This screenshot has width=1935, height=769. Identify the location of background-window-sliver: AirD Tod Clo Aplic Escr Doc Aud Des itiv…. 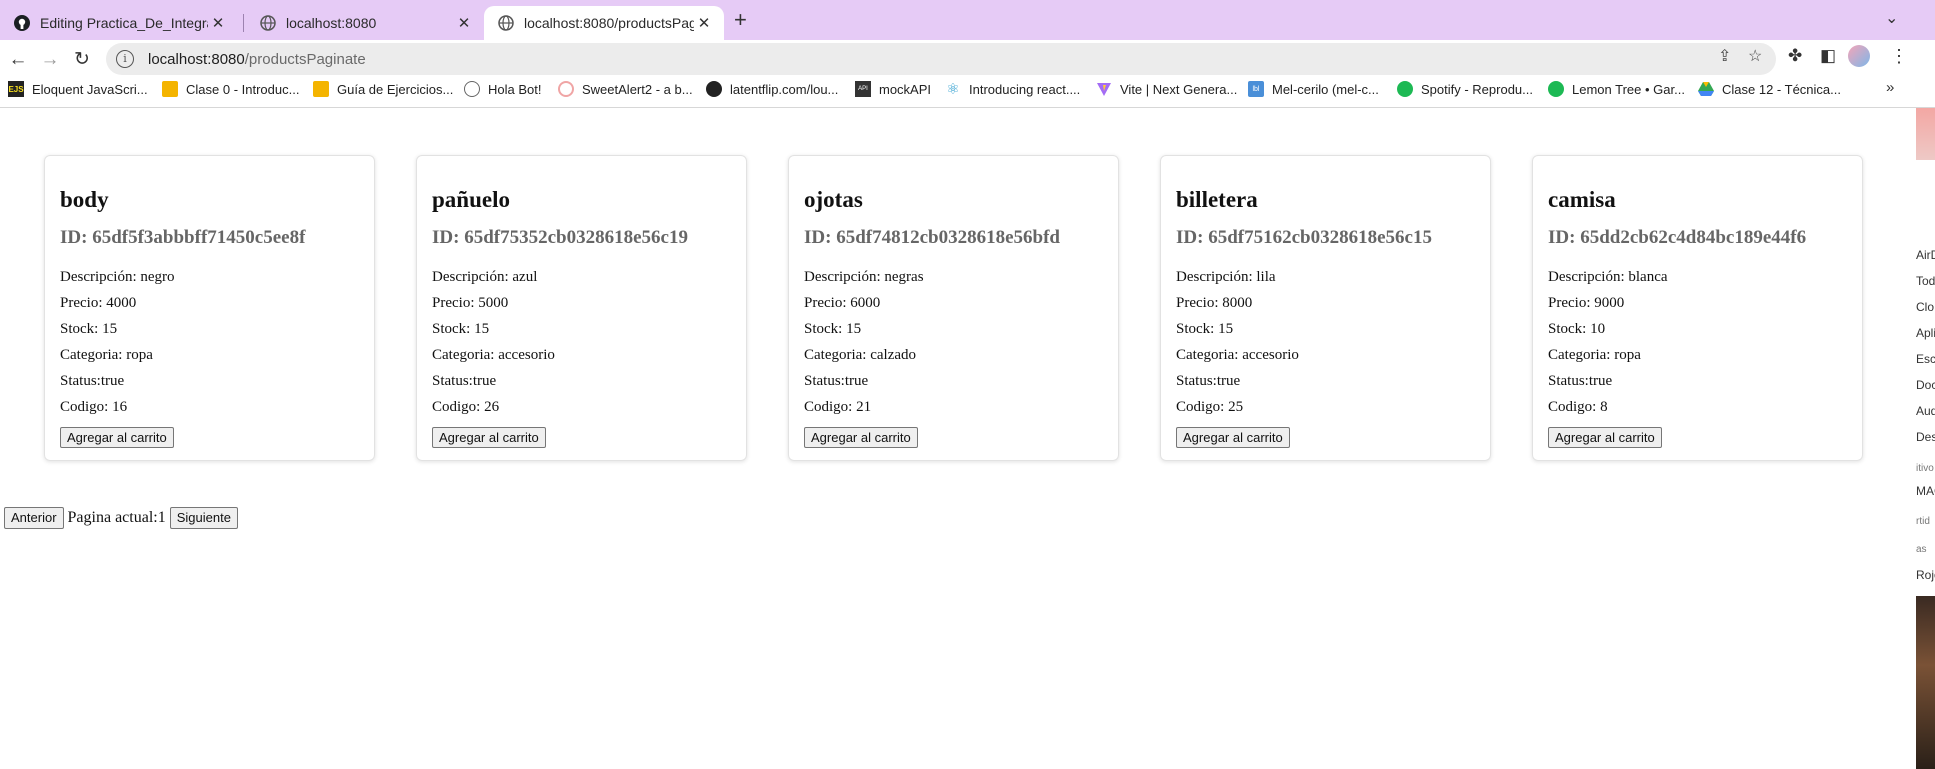
(1925, 438).